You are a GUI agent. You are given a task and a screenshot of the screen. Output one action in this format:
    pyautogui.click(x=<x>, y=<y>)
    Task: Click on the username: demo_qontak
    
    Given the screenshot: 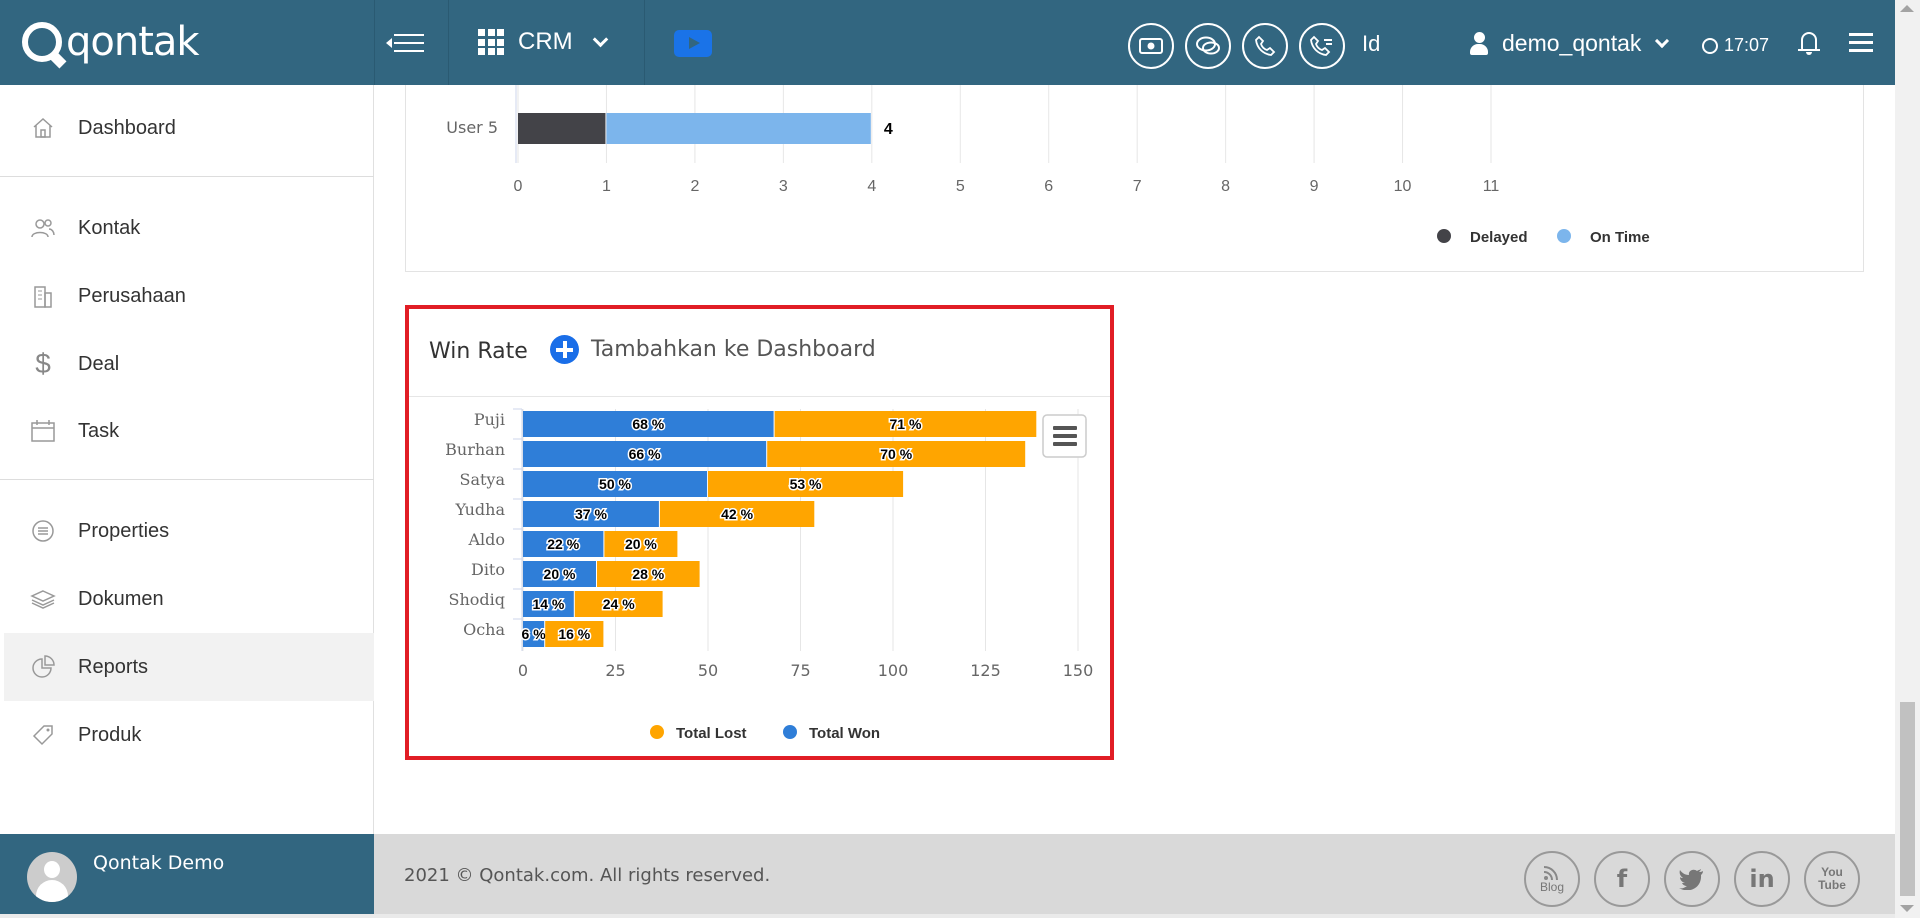 What is the action you would take?
    pyautogui.click(x=1572, y=43)
    